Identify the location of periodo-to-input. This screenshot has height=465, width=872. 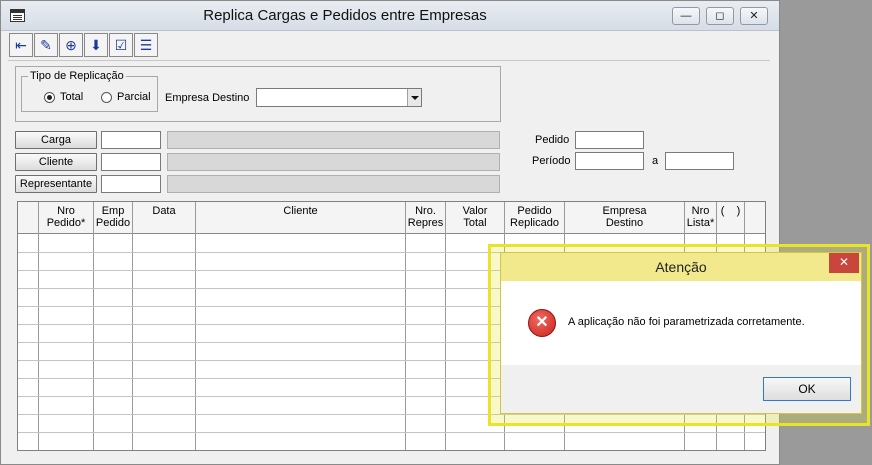
(699, 161).